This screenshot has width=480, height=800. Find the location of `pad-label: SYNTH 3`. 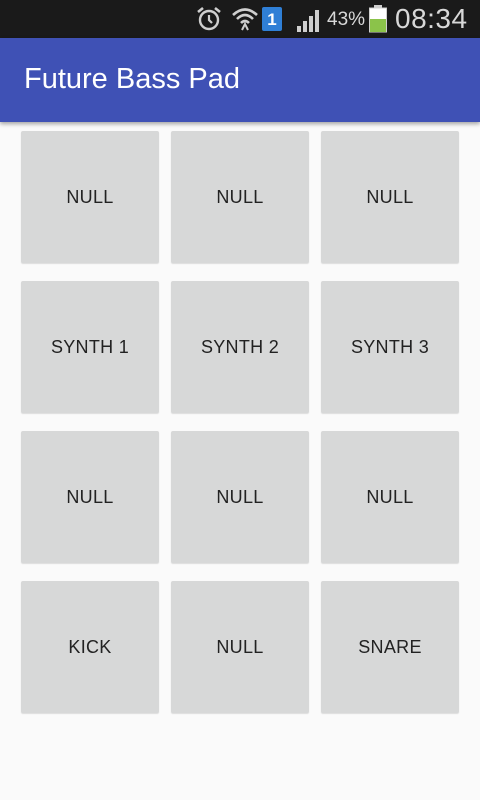

pad-label: SYNTH 3 is located at coordinates (390, 346).